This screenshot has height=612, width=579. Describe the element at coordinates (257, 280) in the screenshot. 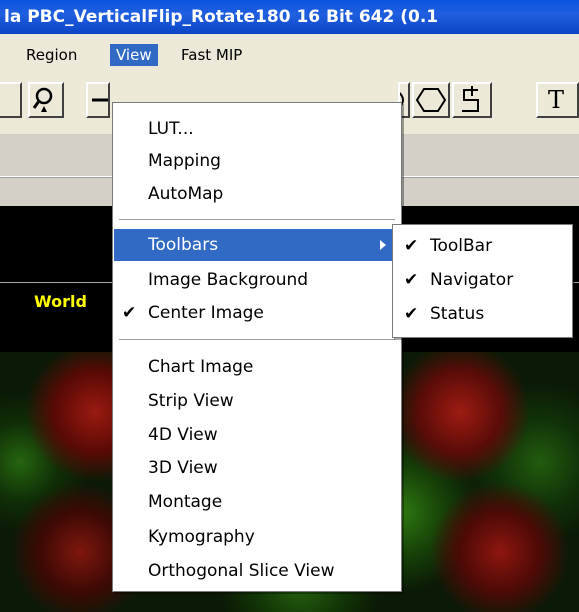

I see `menu-item-image-background: Image Background` at that location.